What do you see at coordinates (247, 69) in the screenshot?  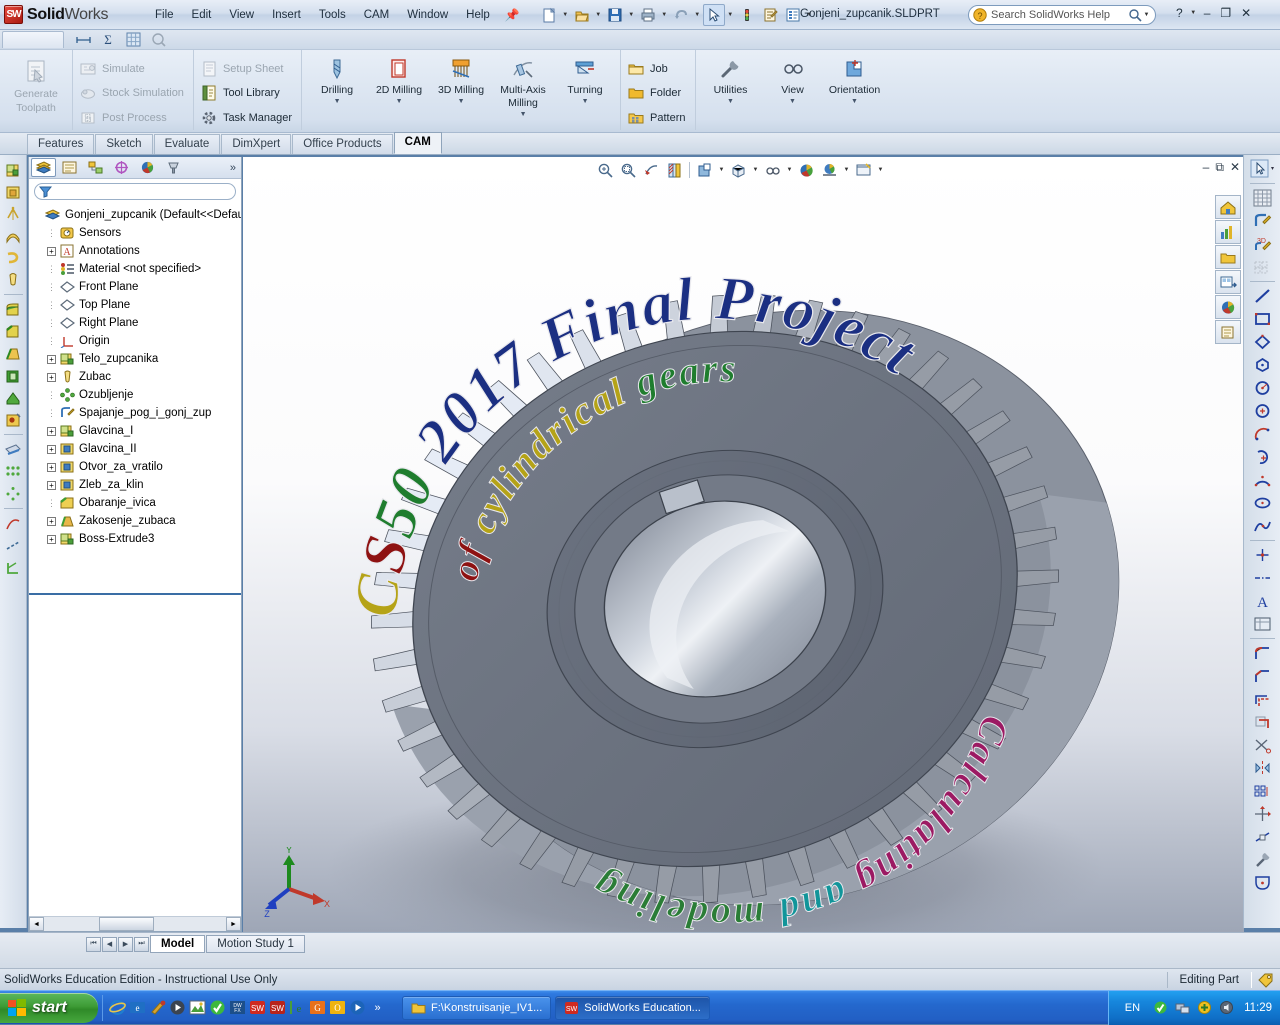 I see `setup-sheet-button: Setup Sheet` at bounding box center [247, 69].